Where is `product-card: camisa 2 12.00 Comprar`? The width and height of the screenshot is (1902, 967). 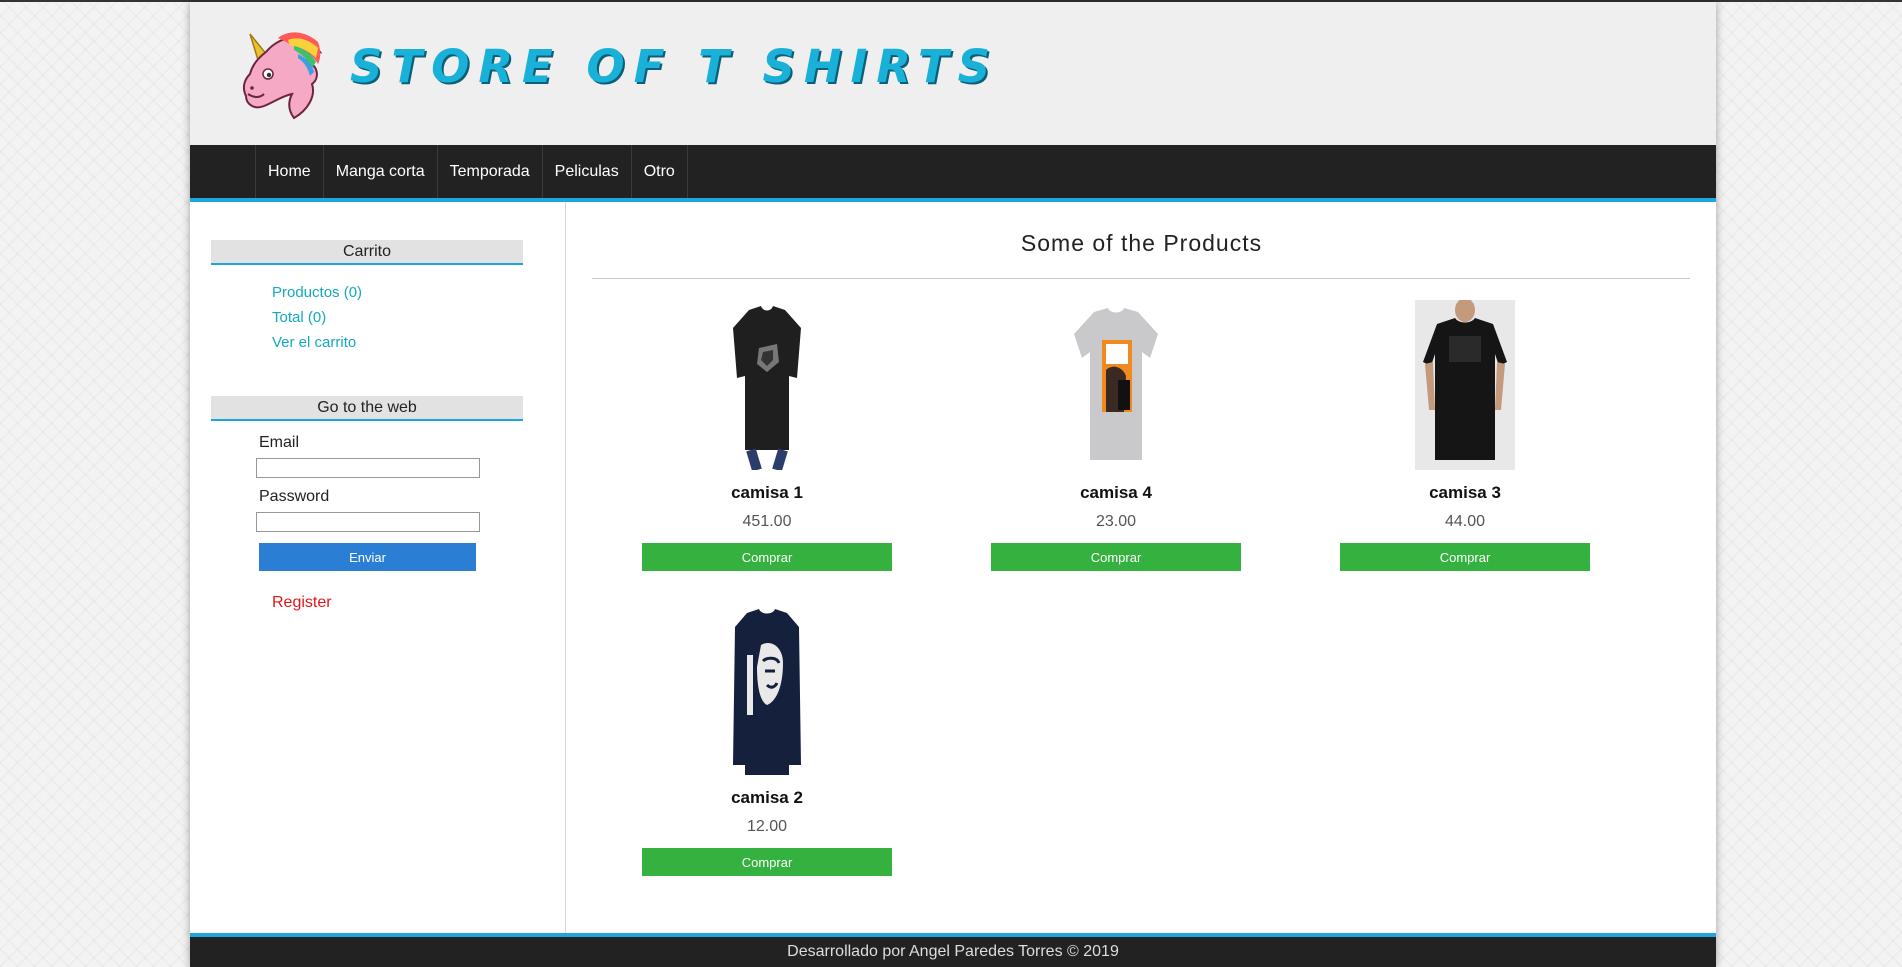
product-card: camisa 2 12.00 Comprar is located at coordinates (767, 745).